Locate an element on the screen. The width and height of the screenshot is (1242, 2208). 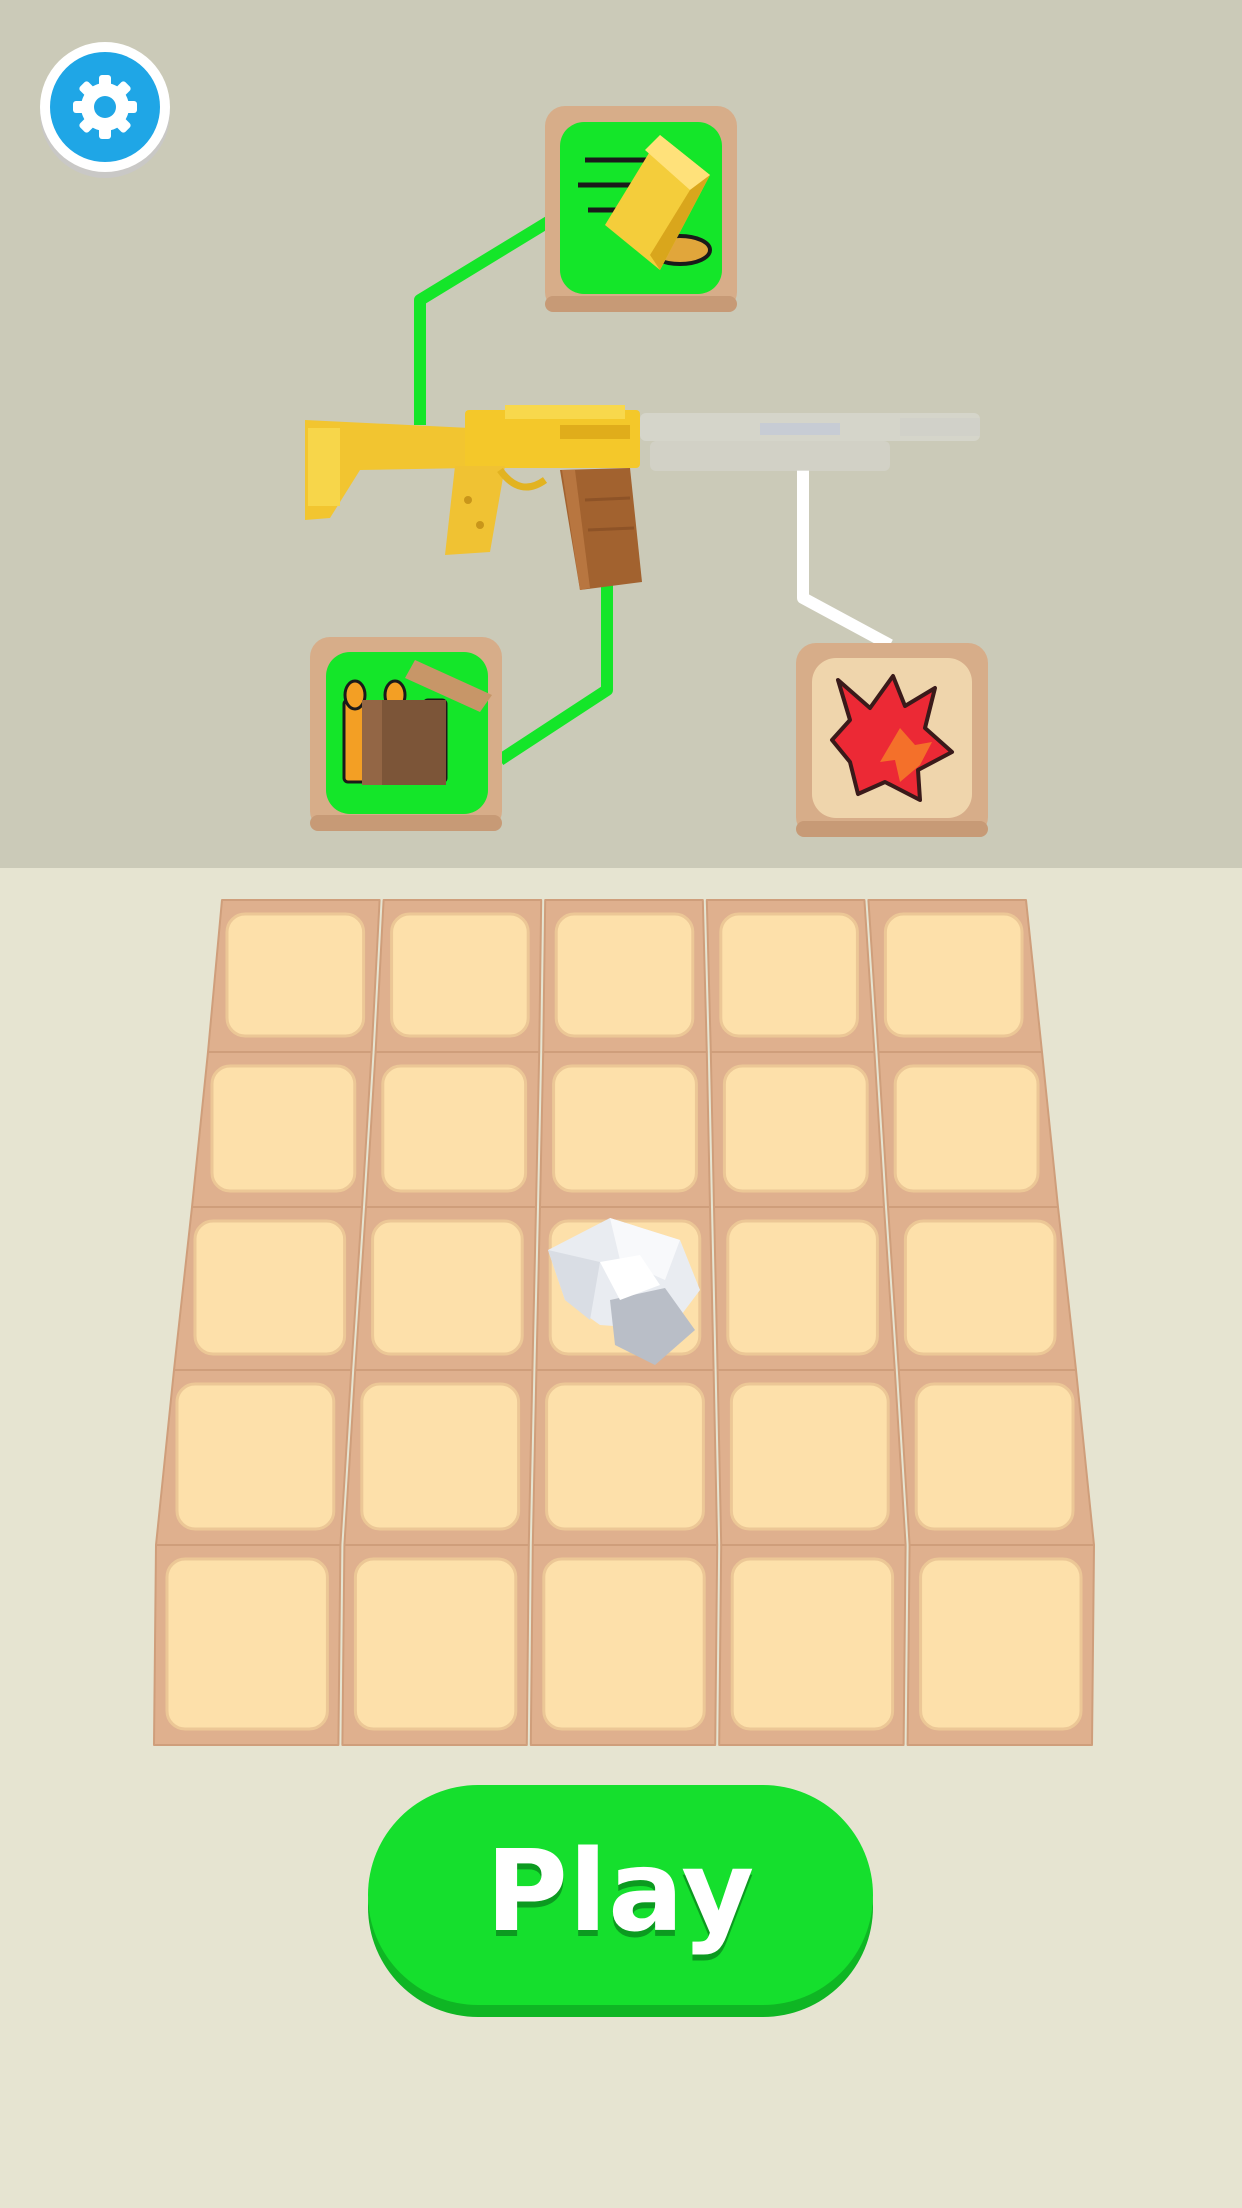
grid-cell-r4-c3 is located at coordinates (625, 1457).